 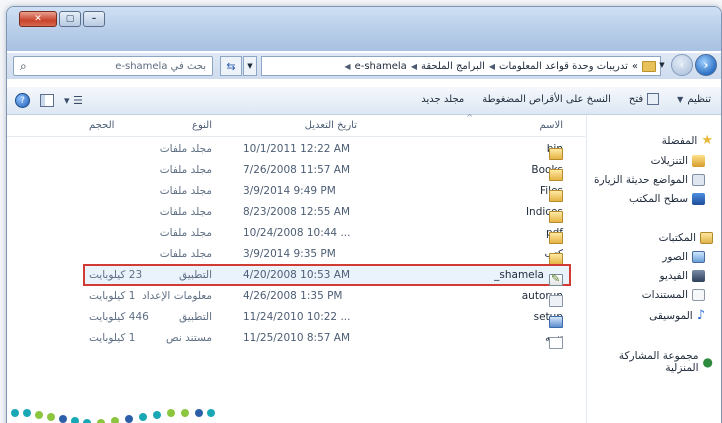 What do you see at coordinates (636, 99) in the screenshot?
I see `open-label: فتح` at bounding box center [636, 99].